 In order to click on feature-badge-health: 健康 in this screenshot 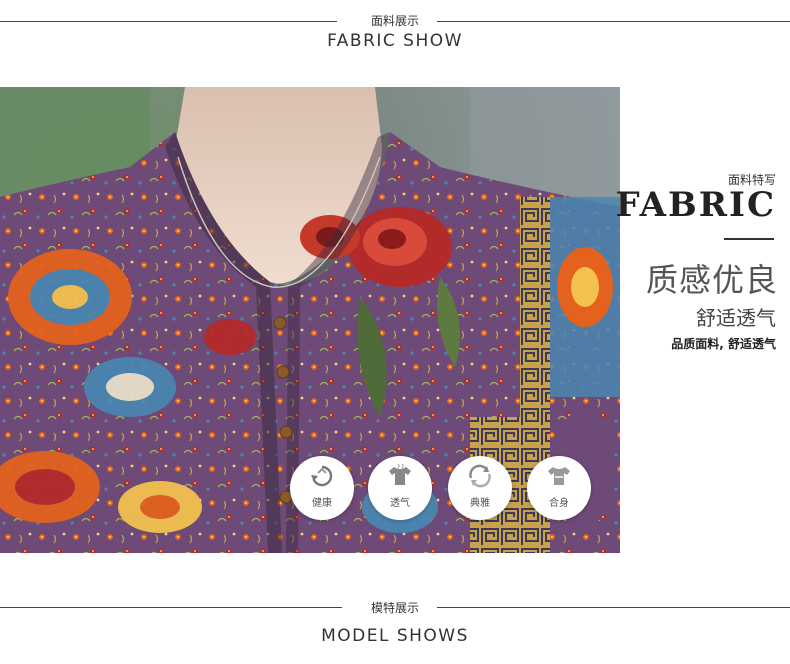, I will do `click(322, 488)`.